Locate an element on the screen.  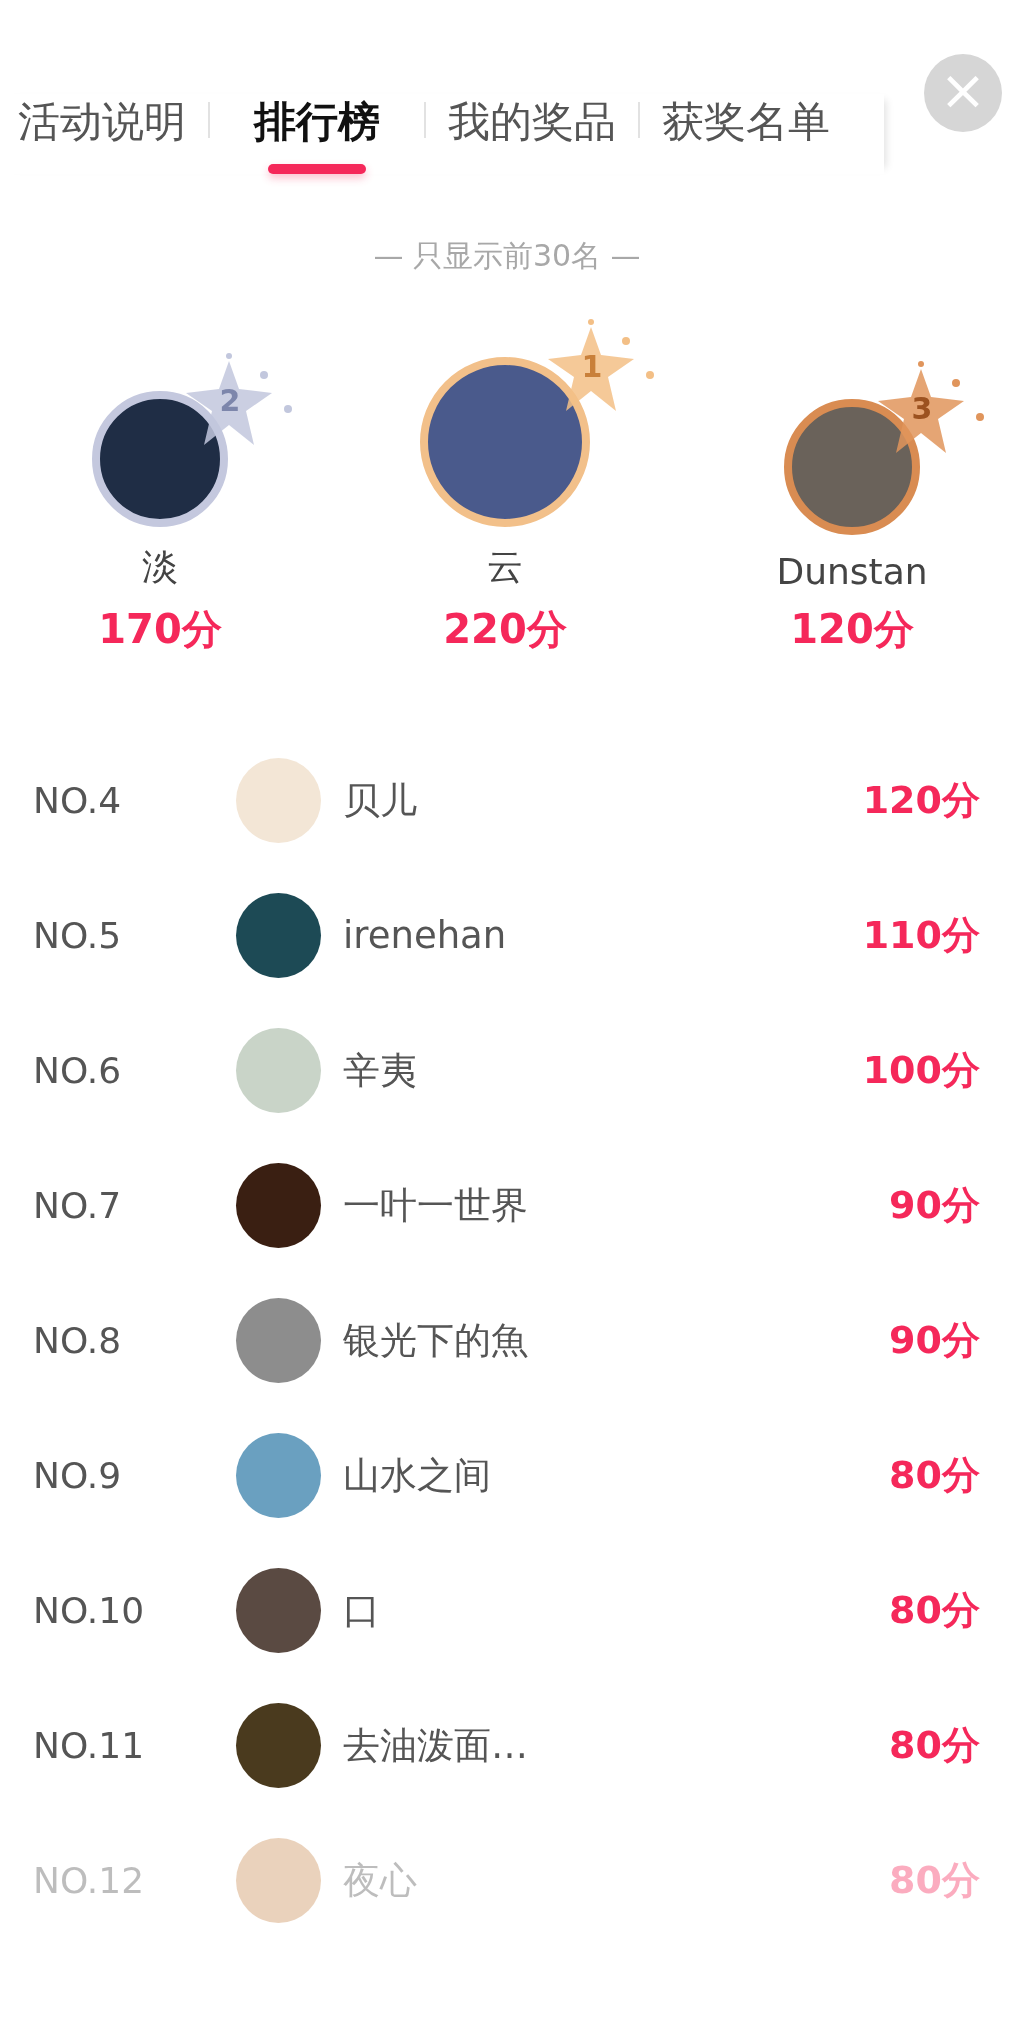
rank-label: NO.9 is located at coordinates (78, 1475).